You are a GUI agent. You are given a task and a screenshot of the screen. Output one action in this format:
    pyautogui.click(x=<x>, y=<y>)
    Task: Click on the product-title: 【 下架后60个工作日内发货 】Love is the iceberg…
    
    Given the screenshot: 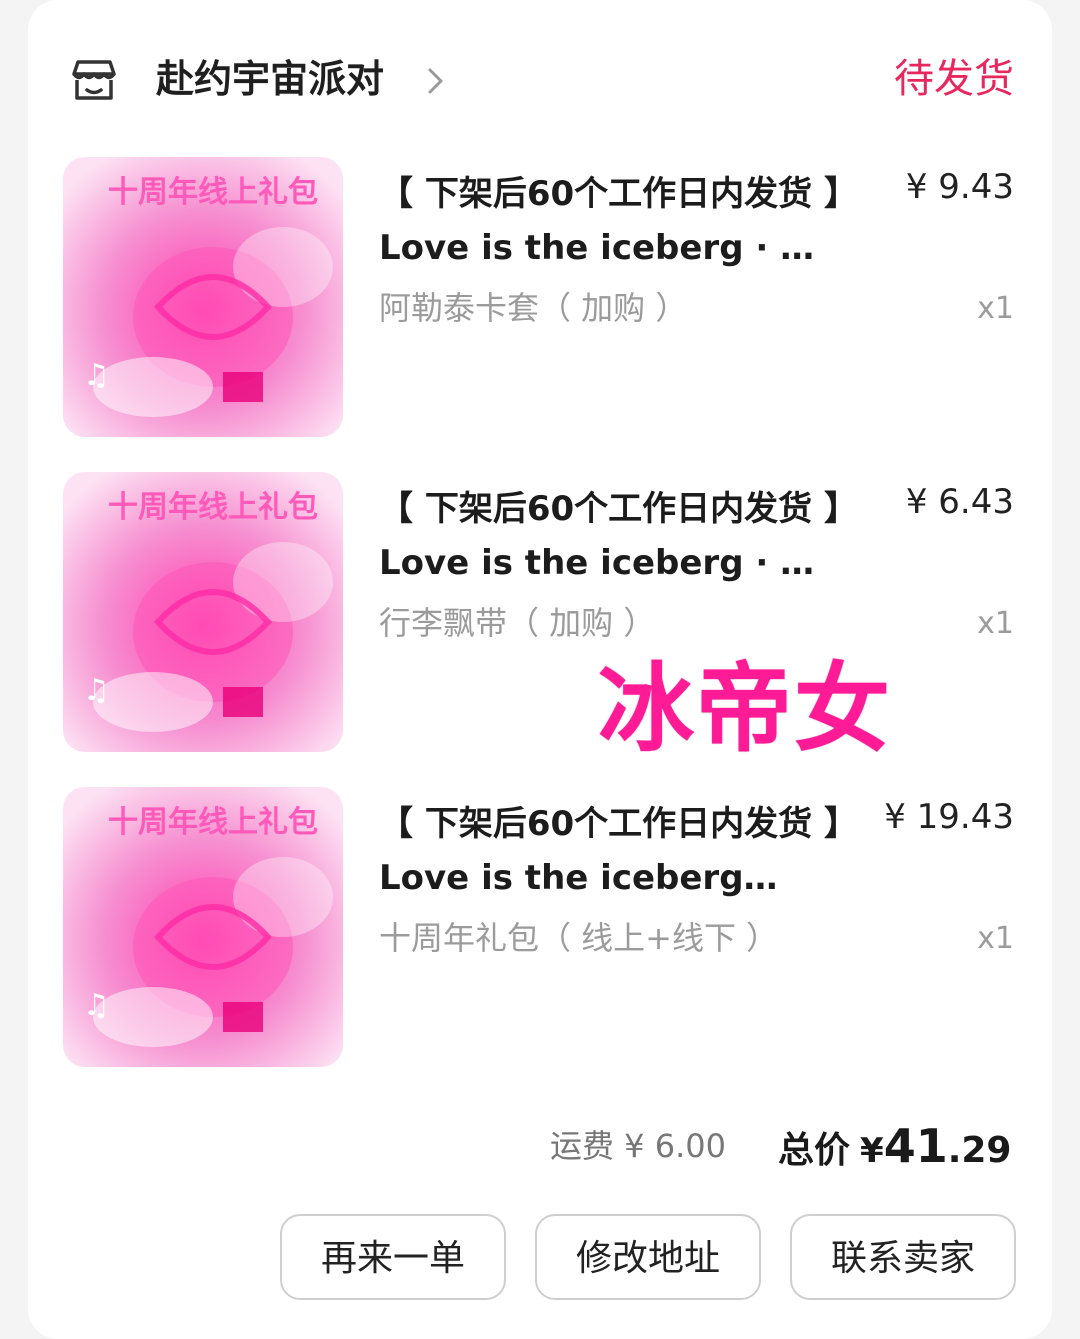 What is the action you would take?
    pyautogui.click(x=614, y=851)
    